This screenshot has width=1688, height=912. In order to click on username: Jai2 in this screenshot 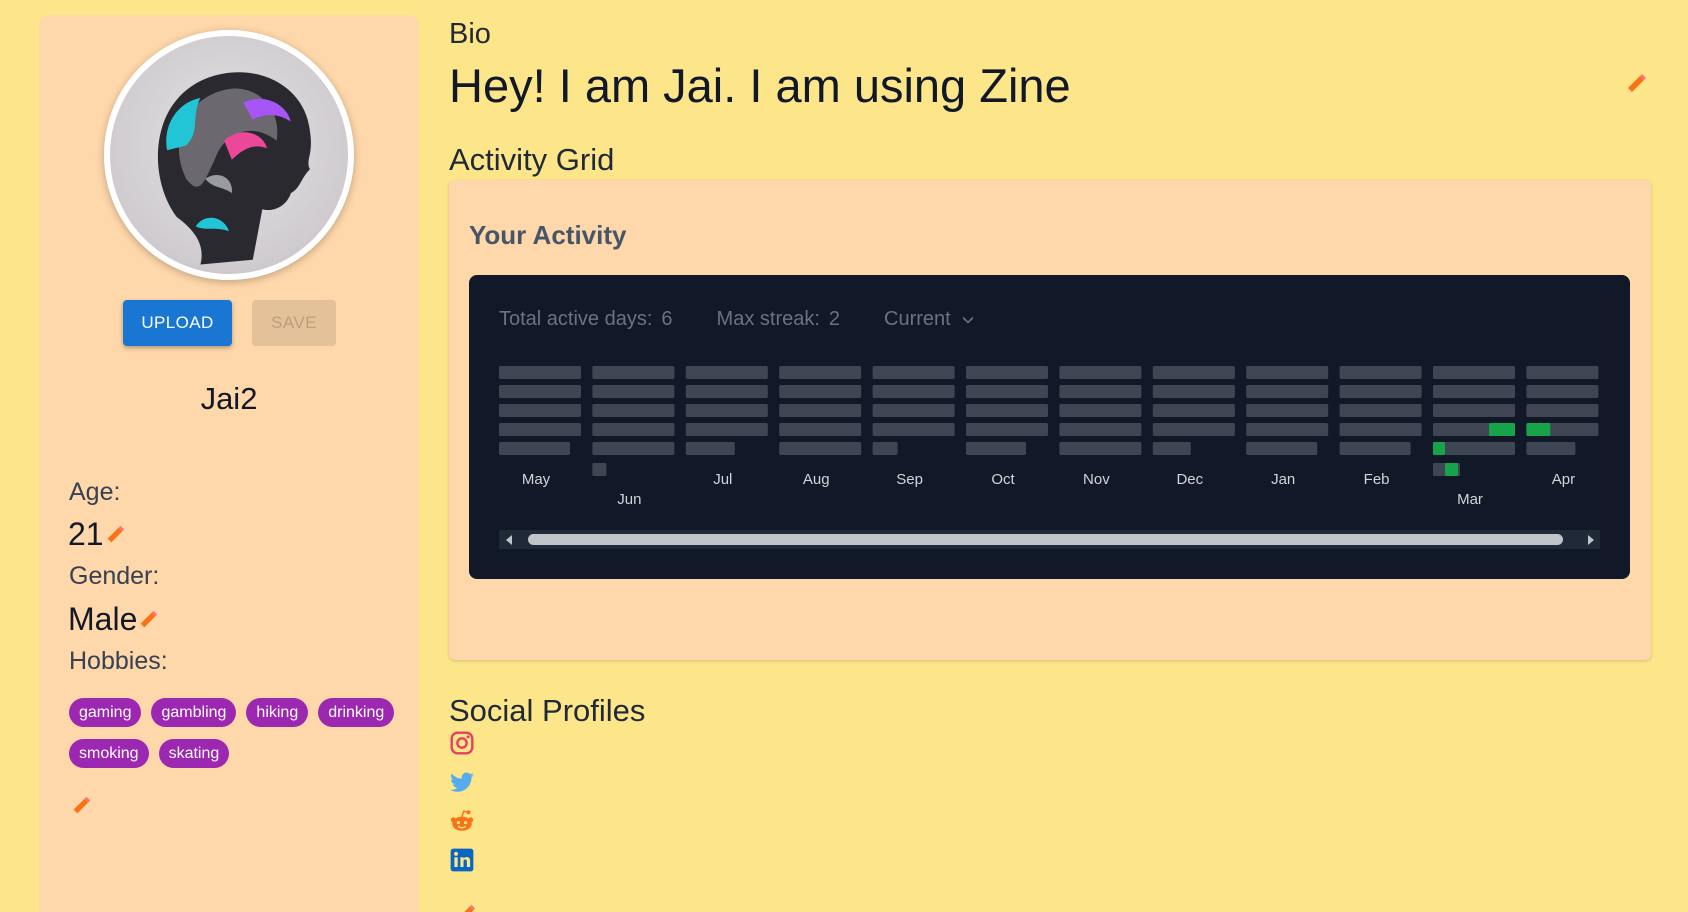, I will do `click(229, 398)`.